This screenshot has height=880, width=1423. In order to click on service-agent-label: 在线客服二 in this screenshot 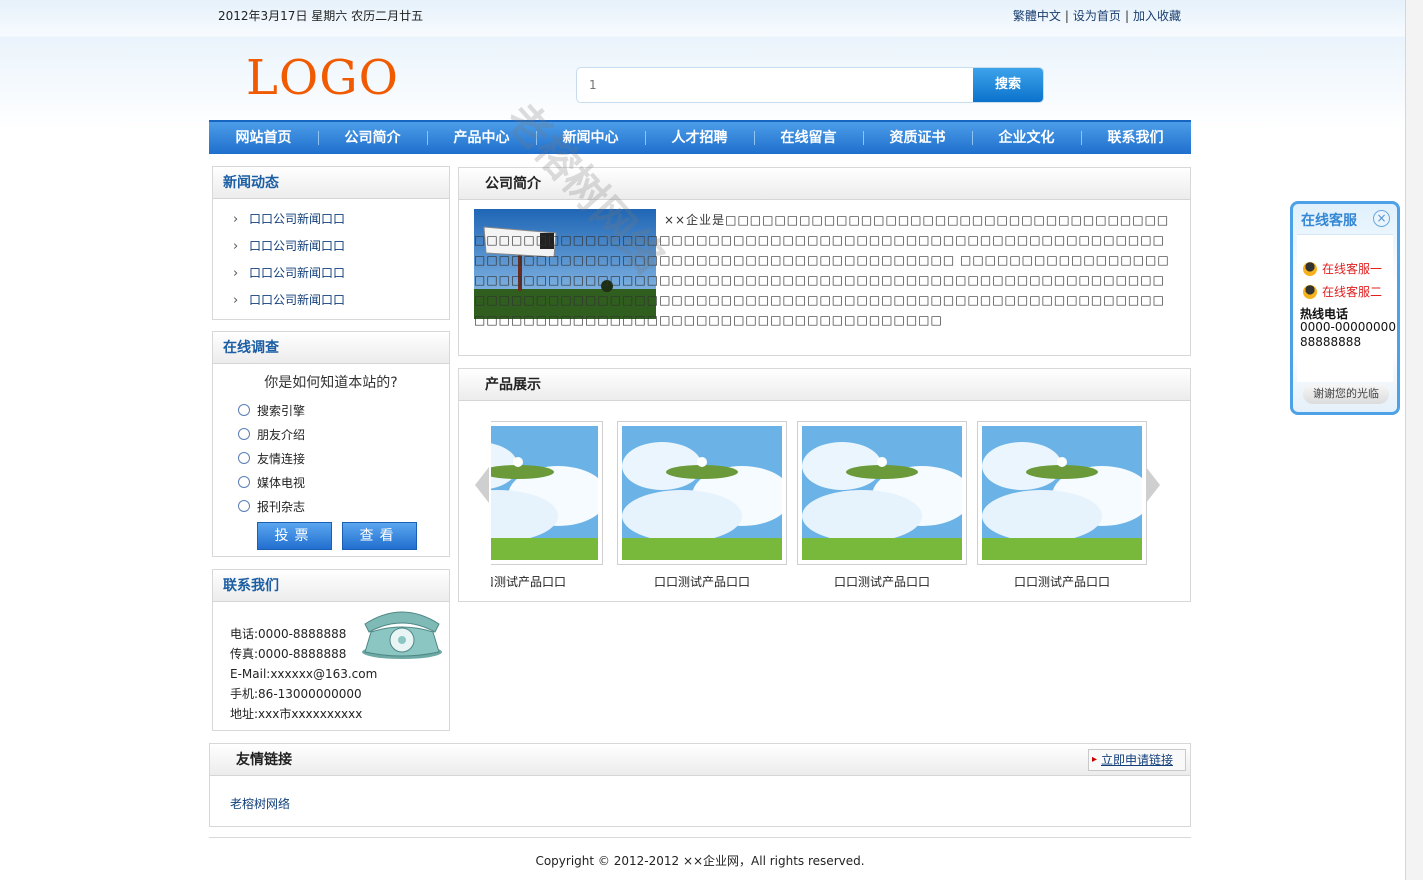, I will do `click(1352, 292)`.